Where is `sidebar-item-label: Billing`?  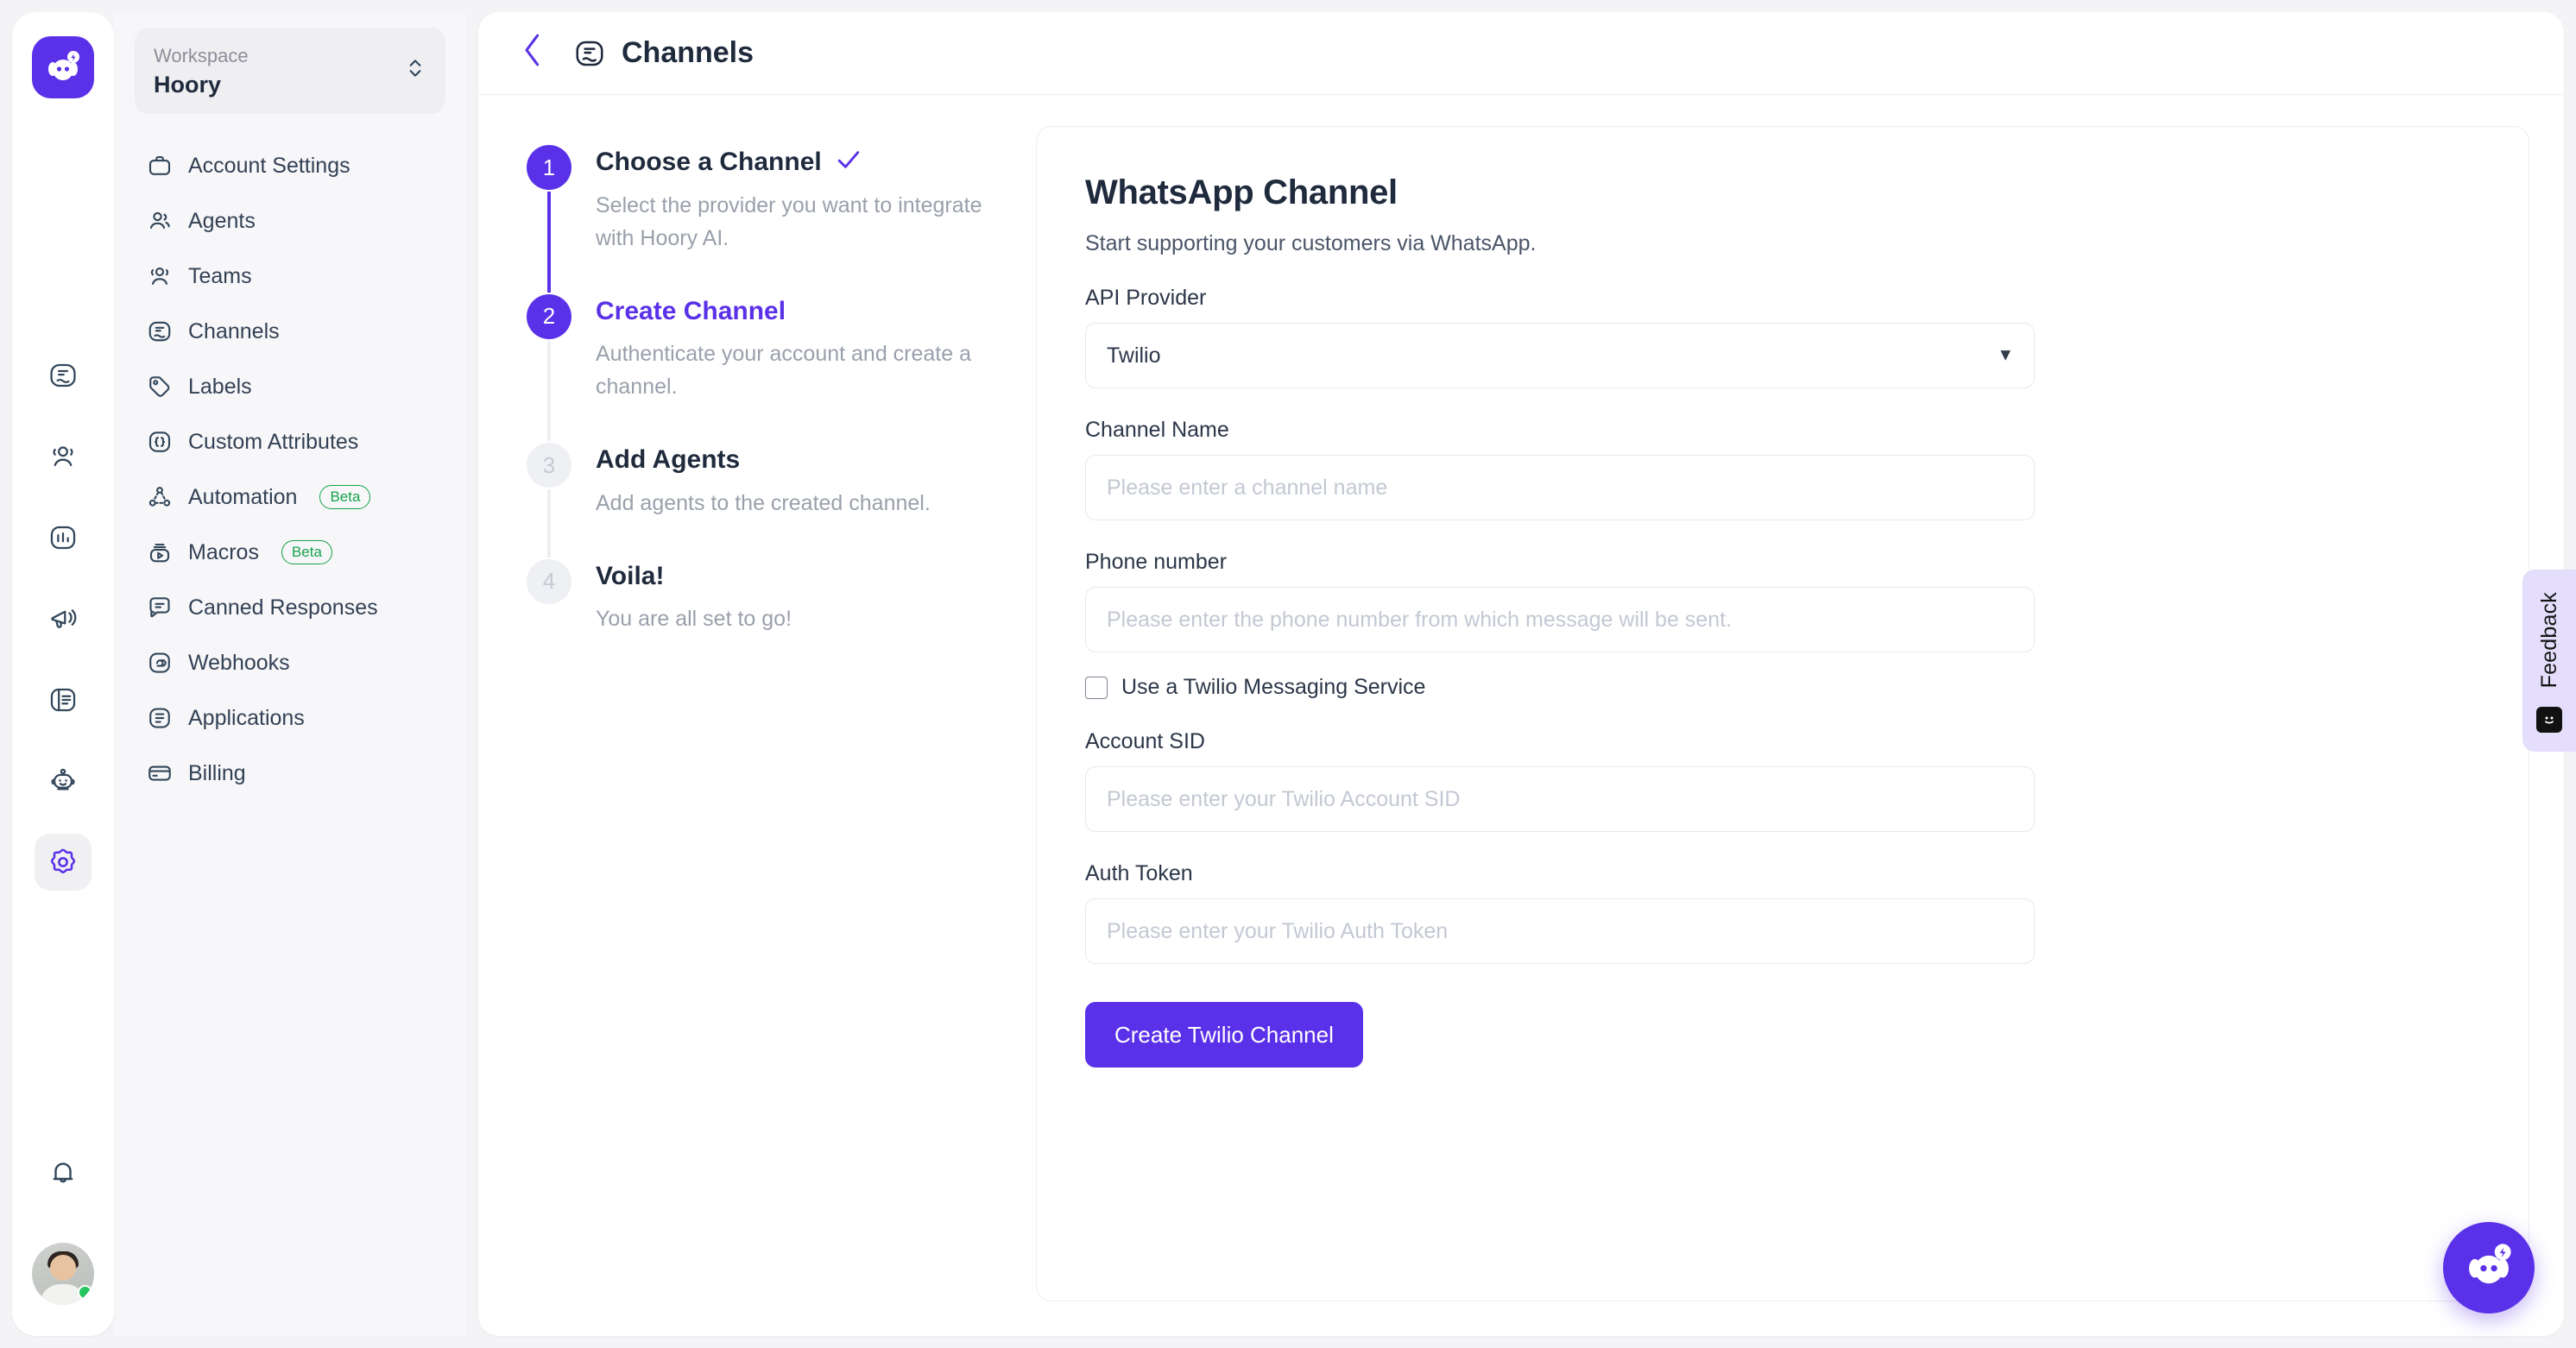 sidebar-item-label: Billing is located at coordinates (217, 773).